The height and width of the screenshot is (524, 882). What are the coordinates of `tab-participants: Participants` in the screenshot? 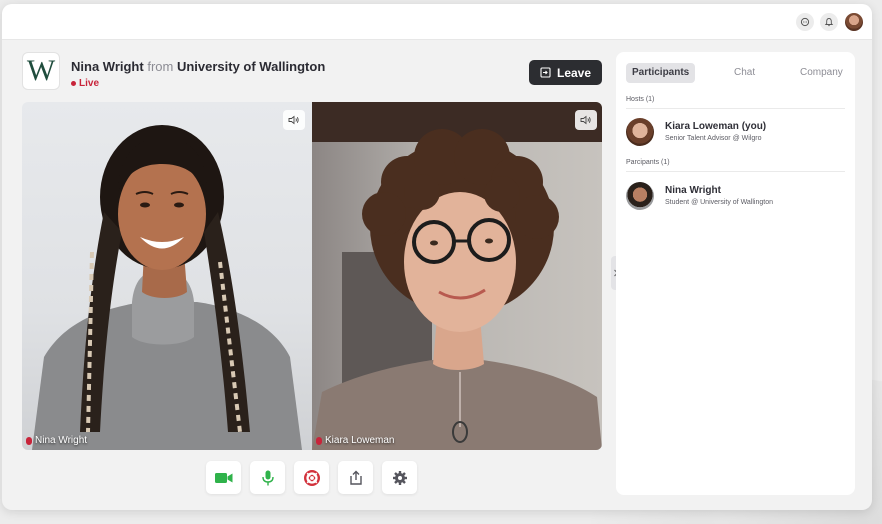 It's located at (661, 73).